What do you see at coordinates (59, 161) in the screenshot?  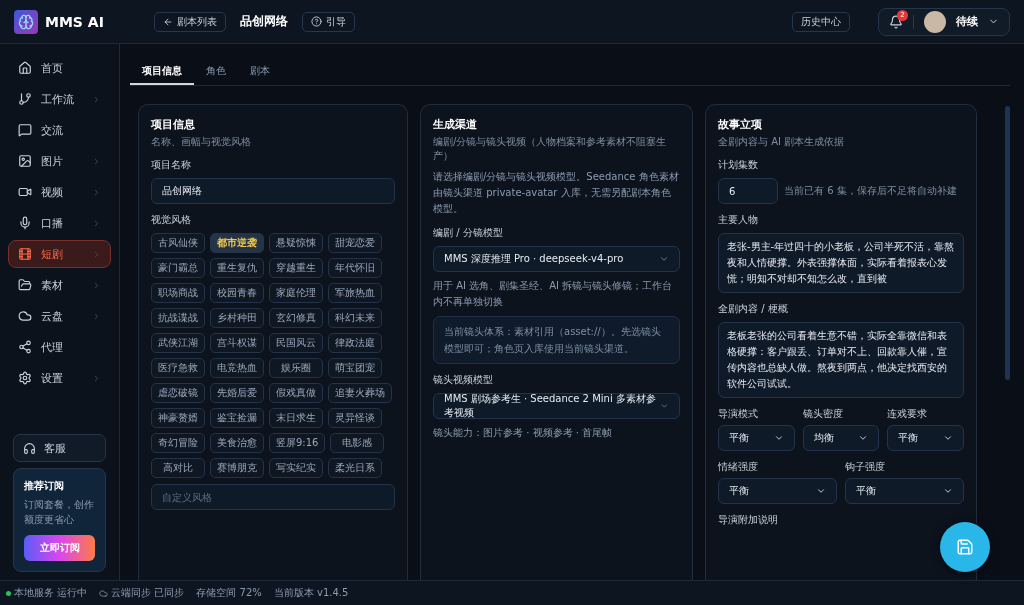 I see `sidebar-item: 图片` at bounding box center [59, 161].